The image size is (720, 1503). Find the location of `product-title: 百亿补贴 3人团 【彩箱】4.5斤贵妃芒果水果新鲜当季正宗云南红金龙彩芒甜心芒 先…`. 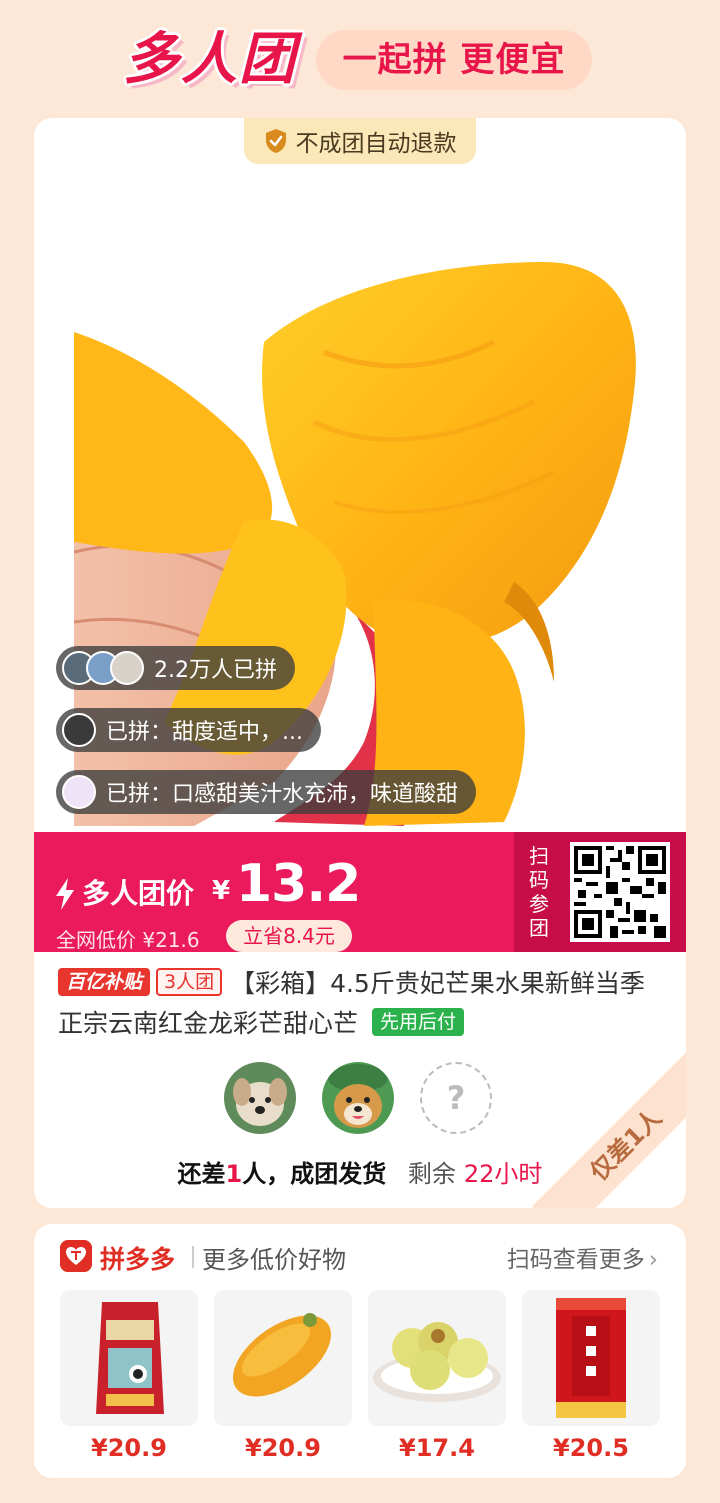

product-title: 百亿补贴 3人团 【彩箱】4.5斤贵妃芒果水果新鲜当季正宗云南红金龙彩芒甜心芒 先… is located at coordinates (360, 1004).